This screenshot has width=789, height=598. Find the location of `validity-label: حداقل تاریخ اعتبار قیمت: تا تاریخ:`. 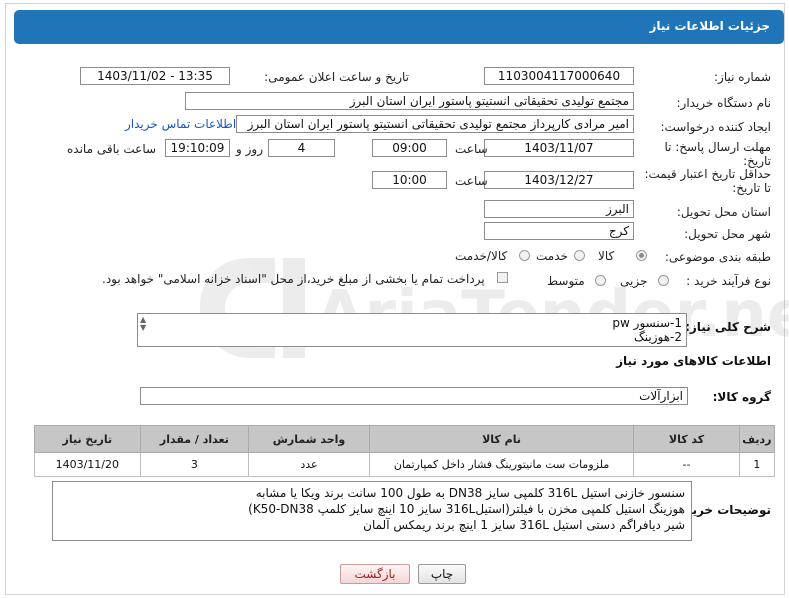

validity-label: حداقل تاریخ اعتبار قیمت: تا تاریخ: is located at coordinates (707, 181).